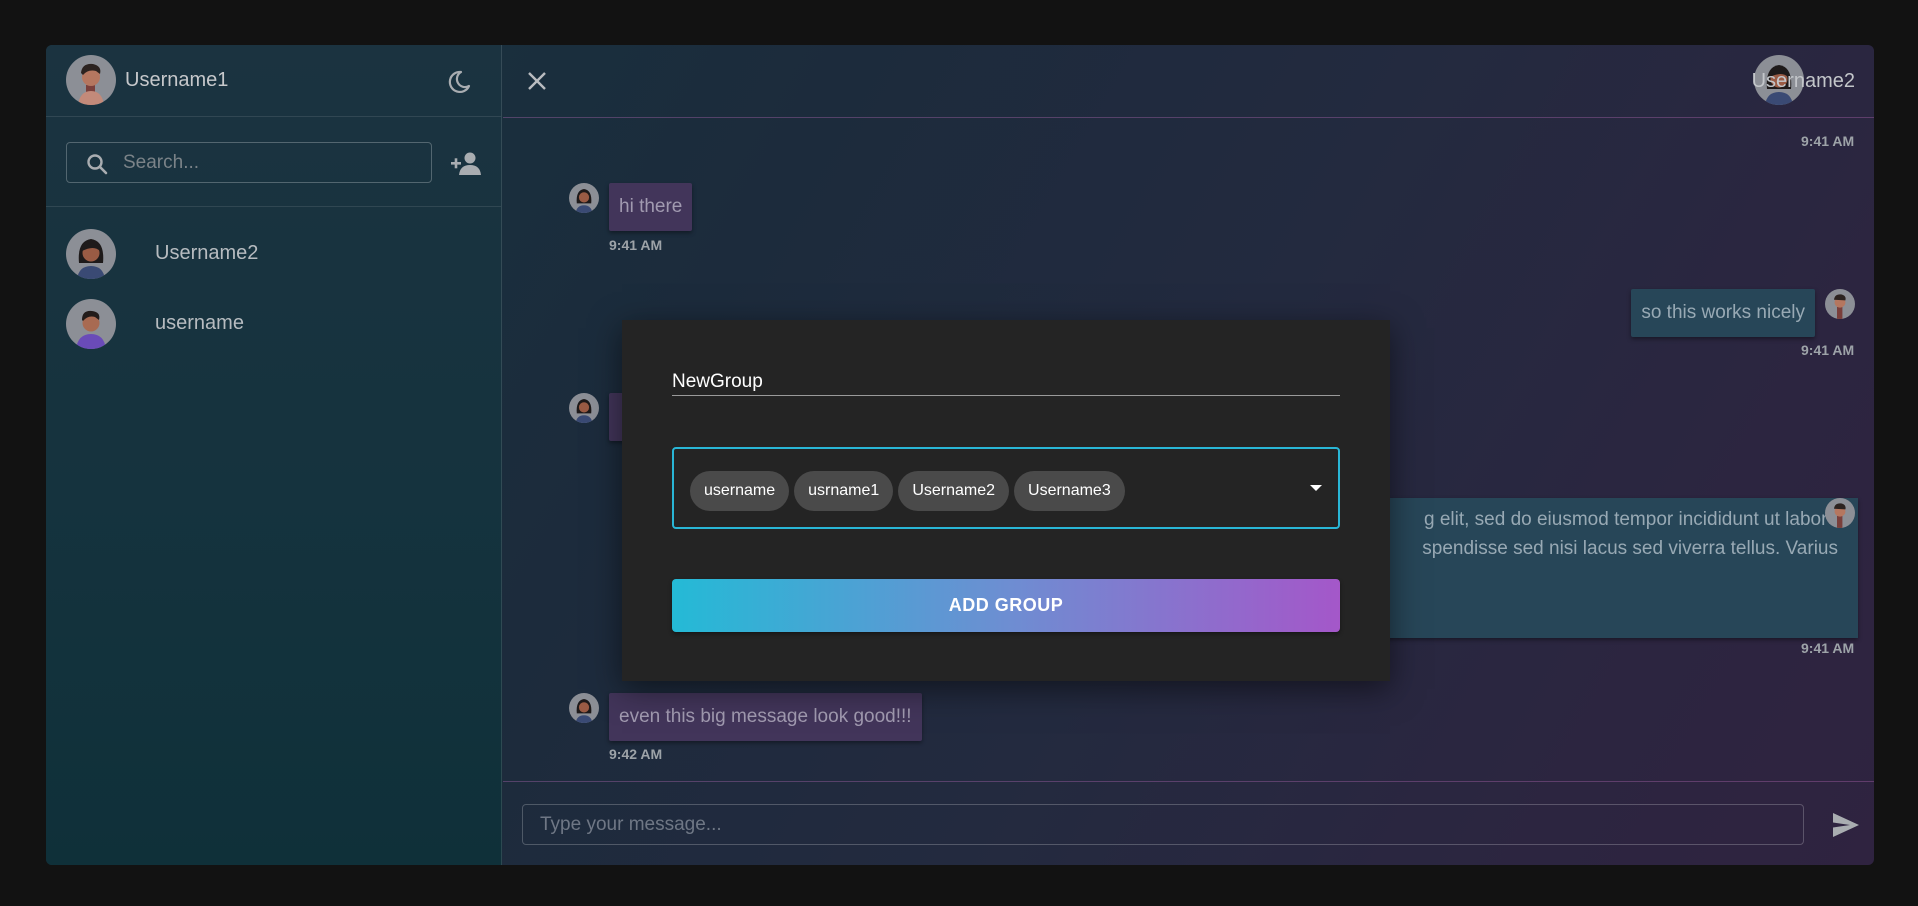  I want to click on member-chip: Username3, so click(1069, 491).